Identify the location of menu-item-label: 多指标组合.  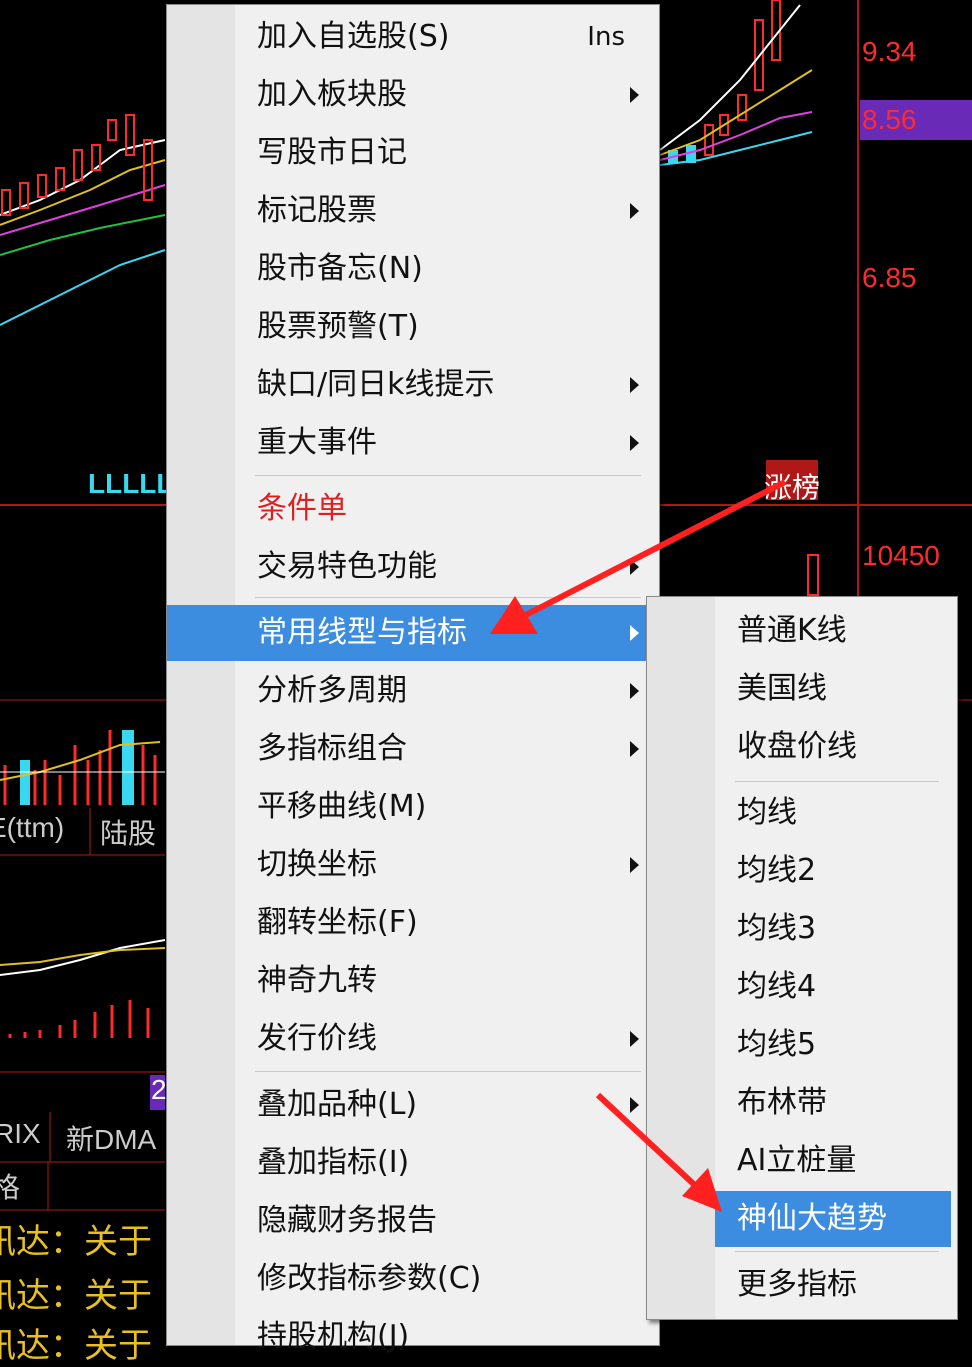
(332, 748).